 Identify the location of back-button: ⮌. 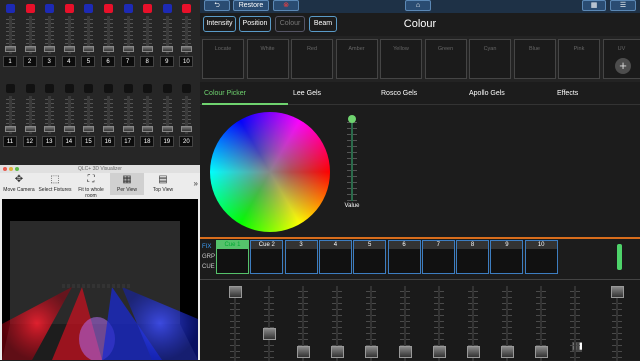
(217, 5).